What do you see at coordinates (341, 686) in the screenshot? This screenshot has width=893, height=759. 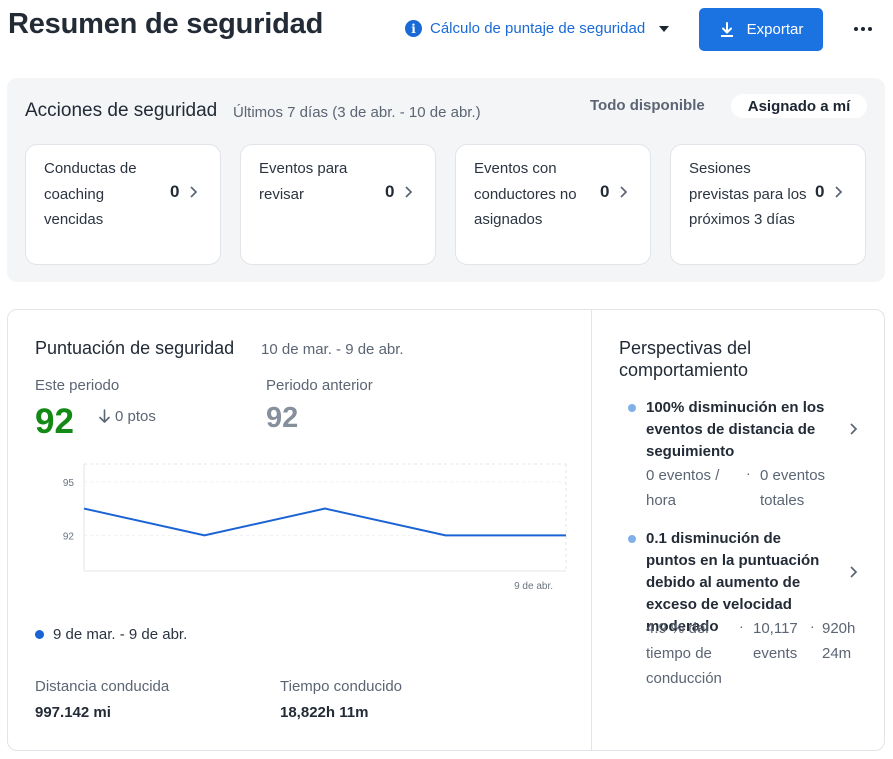 I see `time-driven-label: Tiempo conducido` at bounding box center [341, 686].